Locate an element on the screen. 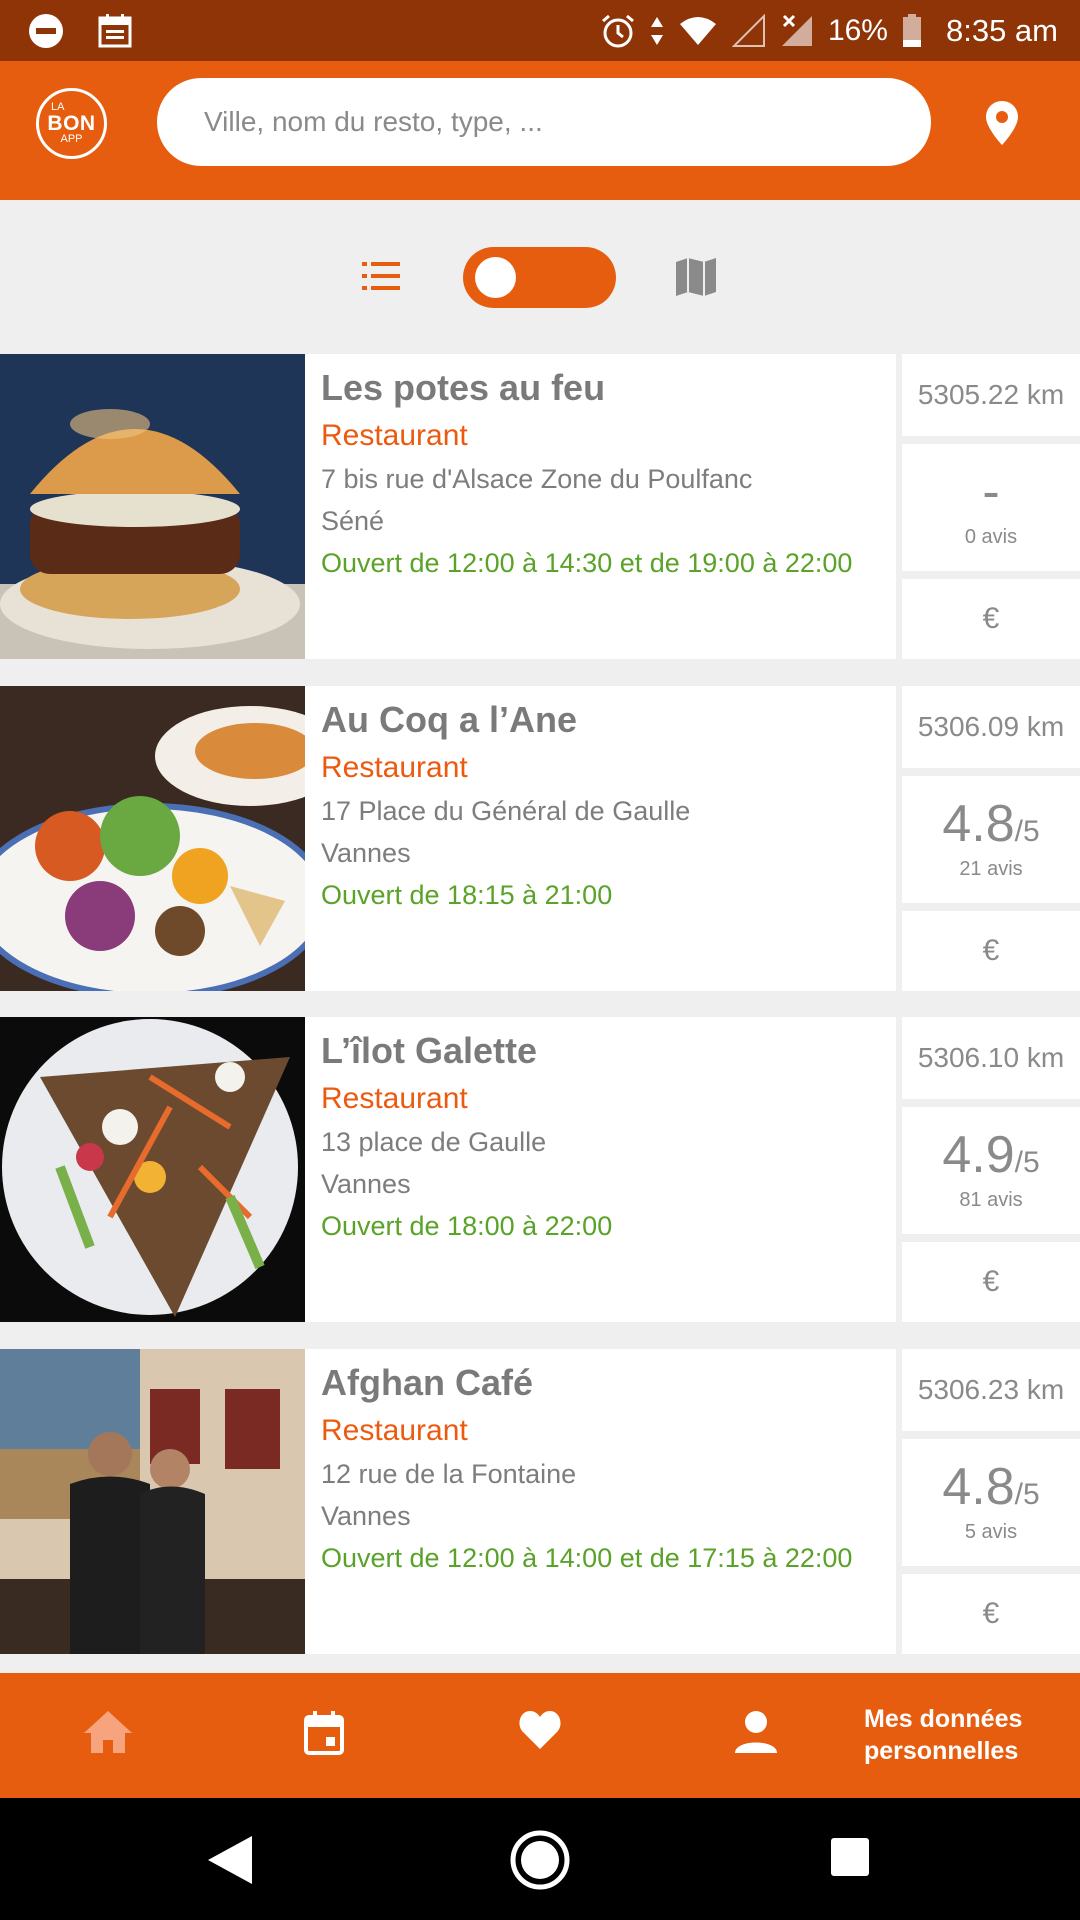  rating-score: 4.9/5 is located at coordinates (990, 1155).